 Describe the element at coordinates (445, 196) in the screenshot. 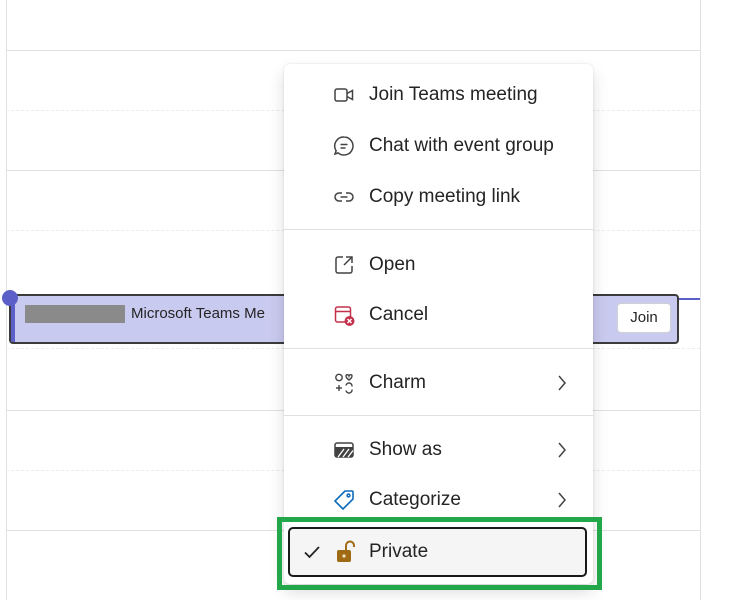

I see `menu-item-label: Copy meeting link` at that location.